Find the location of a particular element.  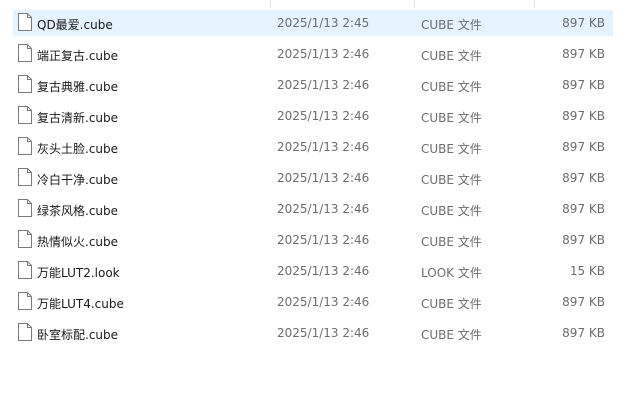

file-row: 冷白干净.cube 2025/1/13 2:46 CUBE 文件 897 KB is located at coordinates (313, 178).